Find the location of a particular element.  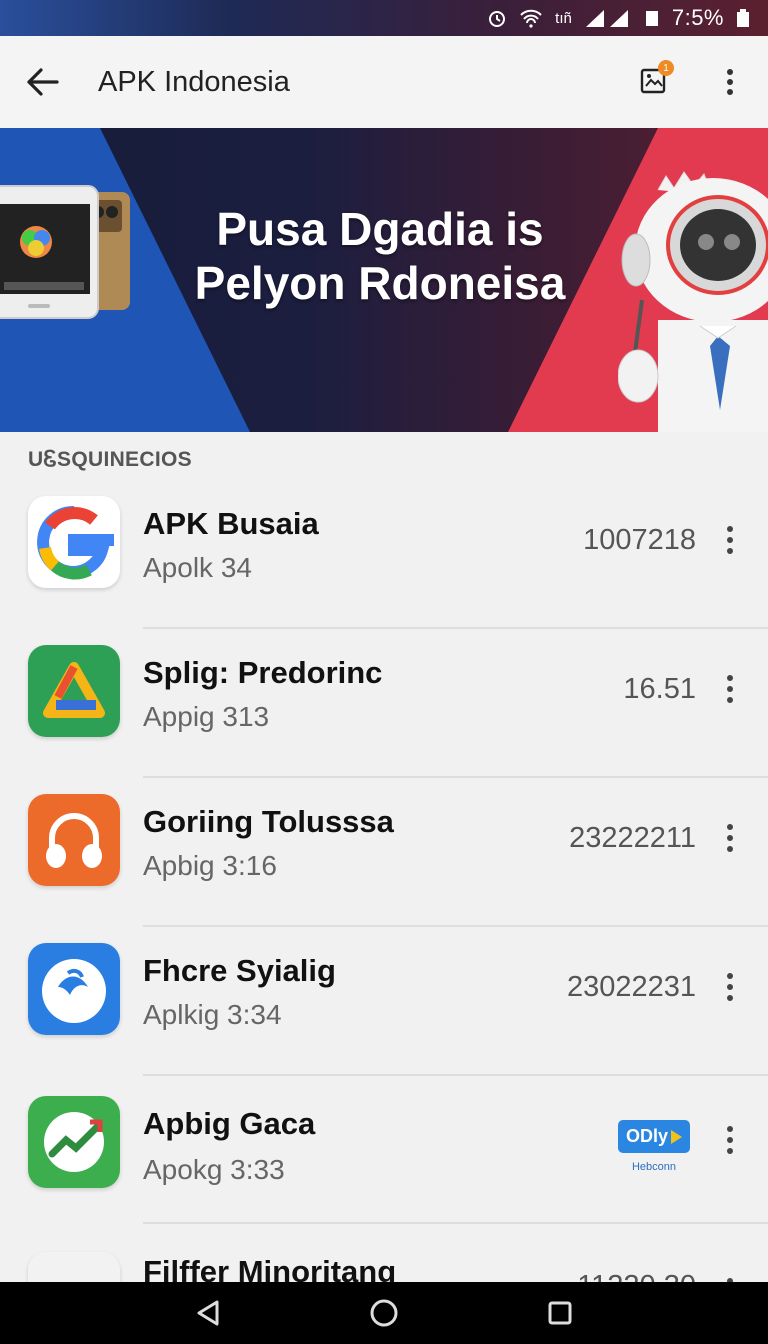

app-subtitle: Apbig 3:16 is located at coordinates (210, 865).